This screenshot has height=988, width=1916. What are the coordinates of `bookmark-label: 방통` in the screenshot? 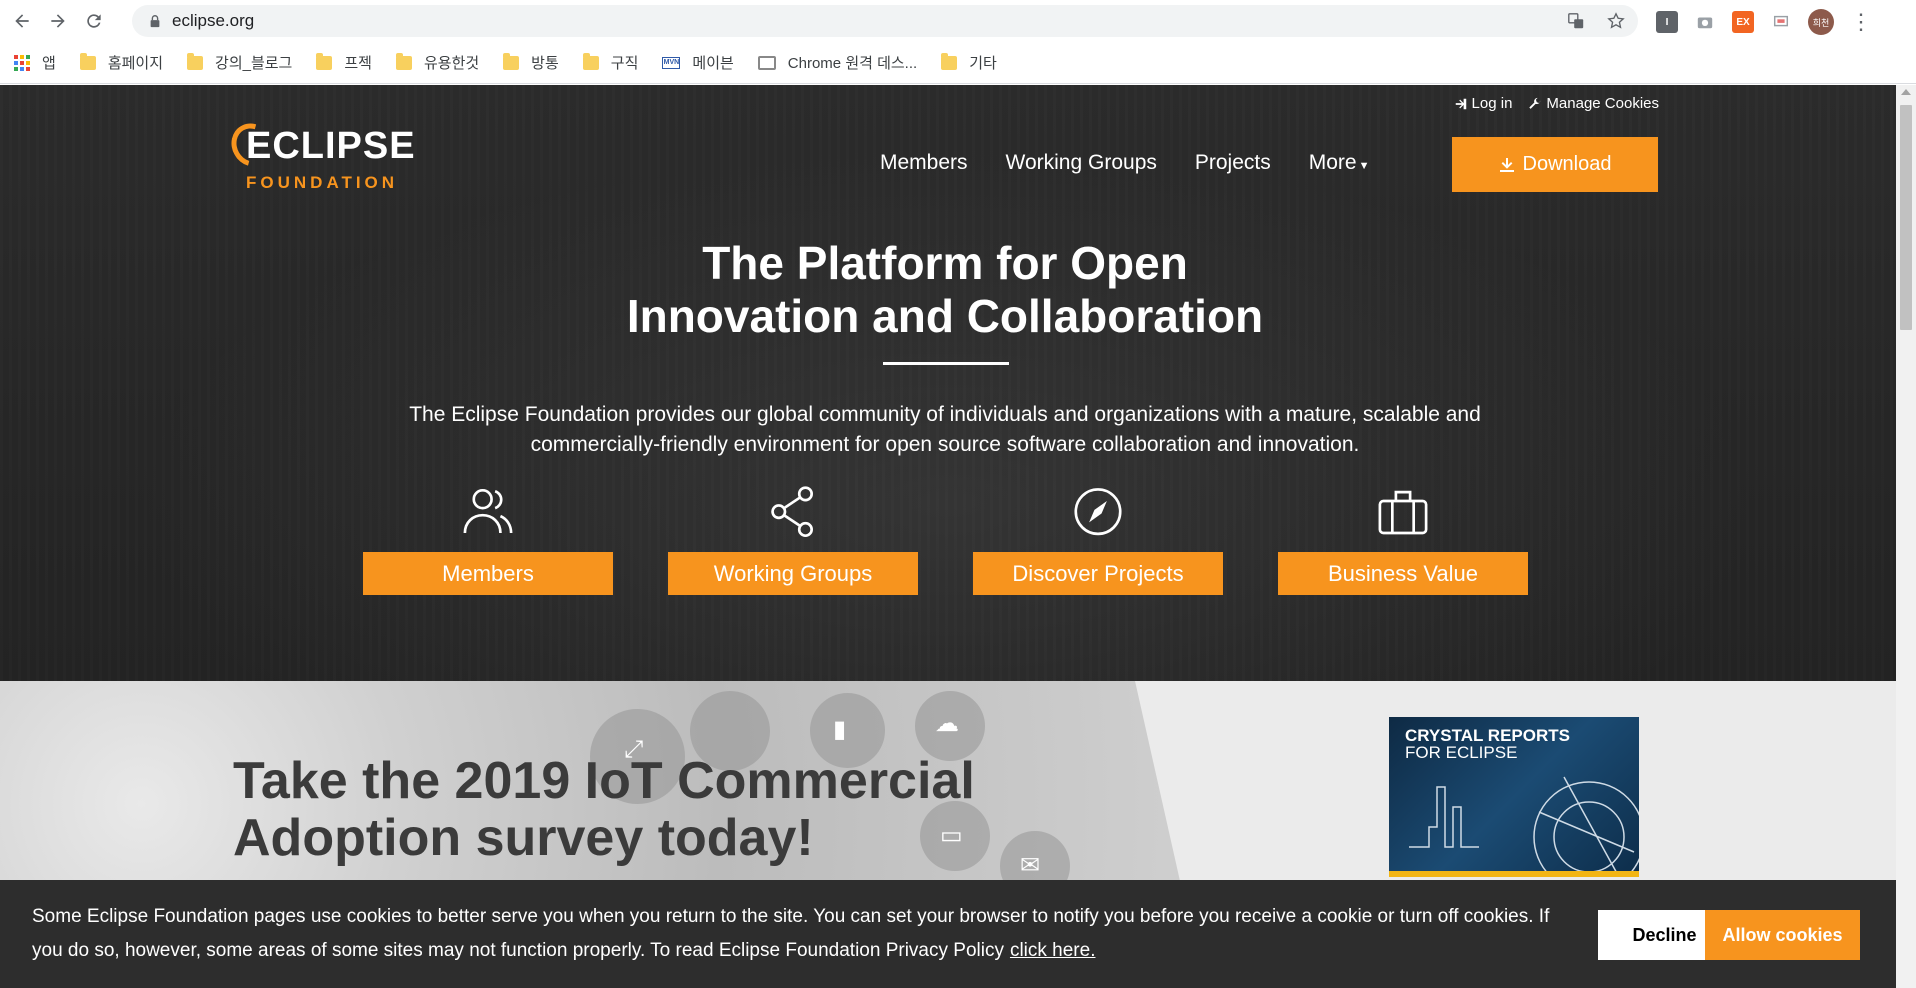 It's located at (545, 63).